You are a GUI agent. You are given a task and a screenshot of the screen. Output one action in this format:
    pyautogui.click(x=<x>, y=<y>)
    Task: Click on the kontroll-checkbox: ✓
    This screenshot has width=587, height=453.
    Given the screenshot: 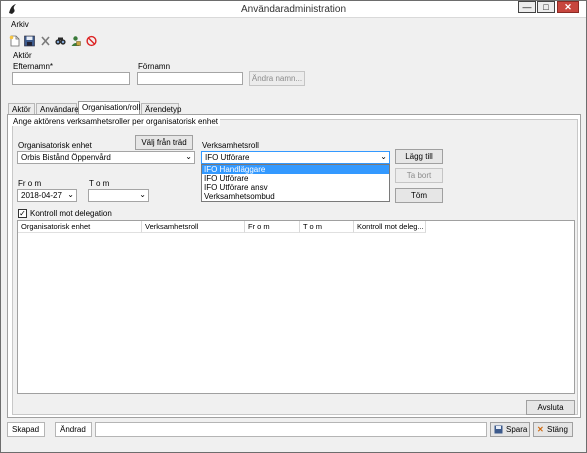 What is the action you would take?
    pyautogui.click(x=22, y=213)
    